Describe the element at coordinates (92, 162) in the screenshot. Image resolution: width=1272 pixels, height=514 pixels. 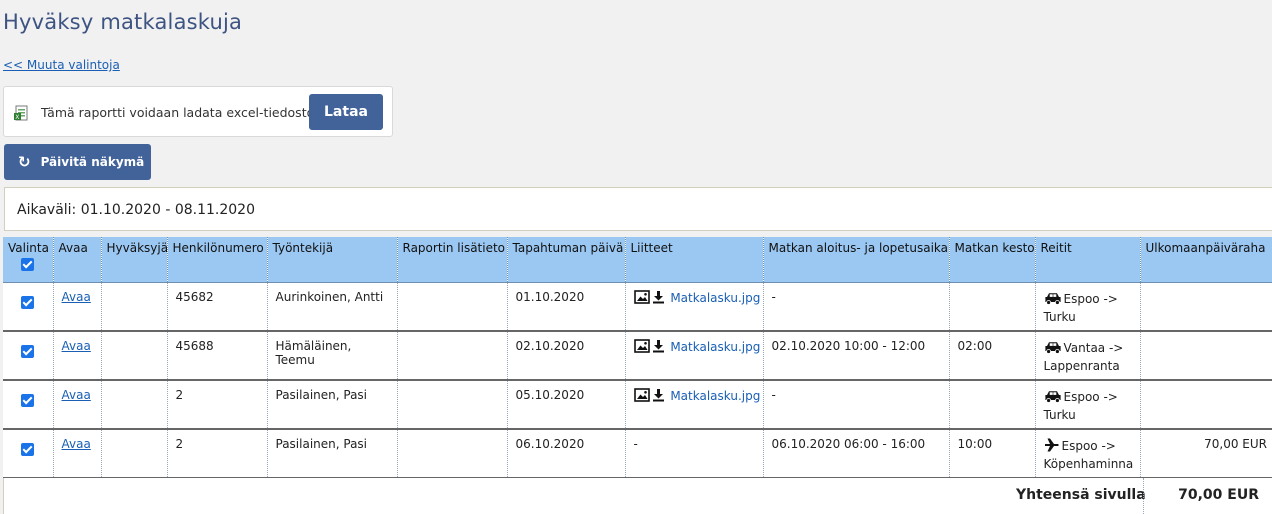
I see `refresh-button-label: Päivitä näkymä` at that location.